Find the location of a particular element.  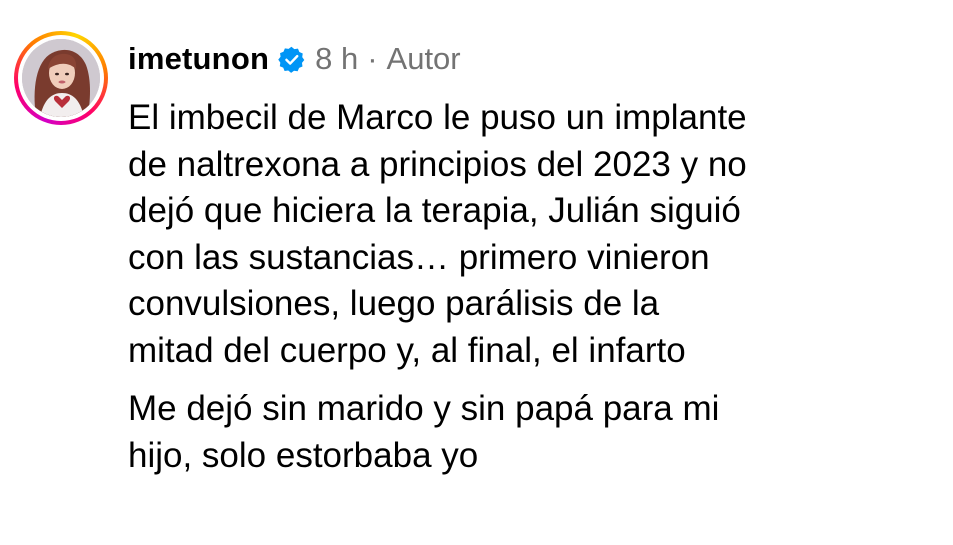

avatar is located at coordinates (61, 78).